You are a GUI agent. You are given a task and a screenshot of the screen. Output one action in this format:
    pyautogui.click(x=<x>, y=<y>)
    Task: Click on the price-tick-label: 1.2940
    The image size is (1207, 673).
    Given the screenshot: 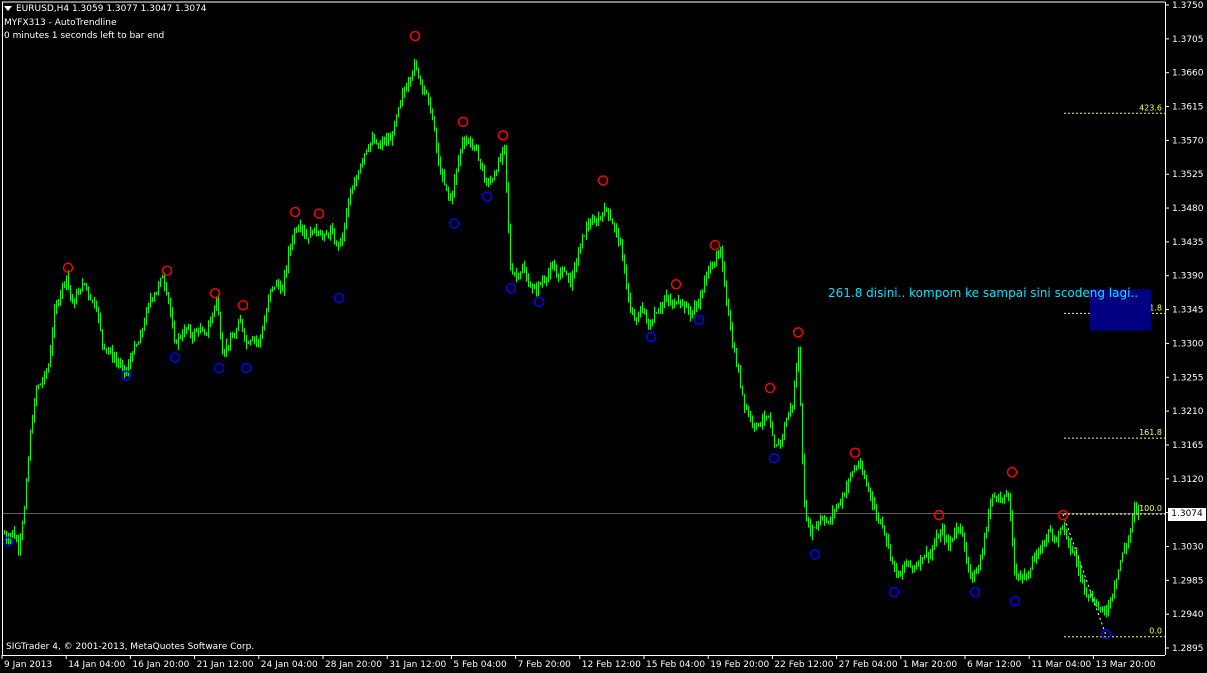 What is the action you would take?
    pyautogui.click(x=1188, y=615)
    